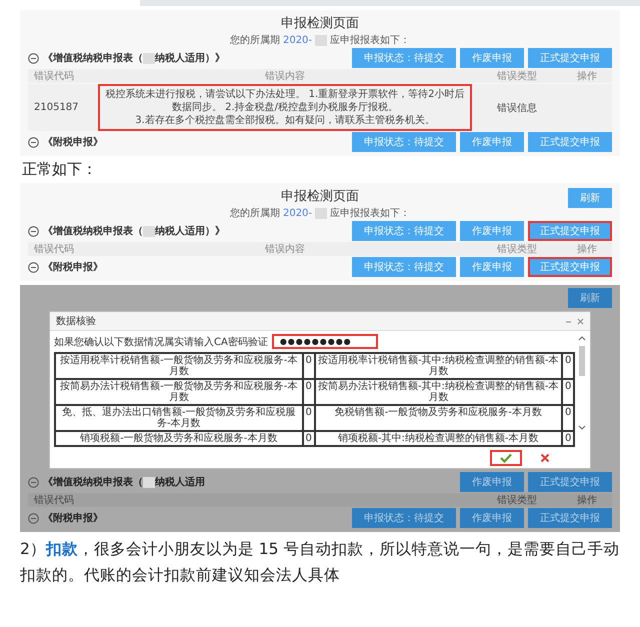 The height and width of the screenshot is (627, 640). Describe the element at coordinates (517, 108) in the screenshot. I see `table-cell-text: 错误信息` at that location.